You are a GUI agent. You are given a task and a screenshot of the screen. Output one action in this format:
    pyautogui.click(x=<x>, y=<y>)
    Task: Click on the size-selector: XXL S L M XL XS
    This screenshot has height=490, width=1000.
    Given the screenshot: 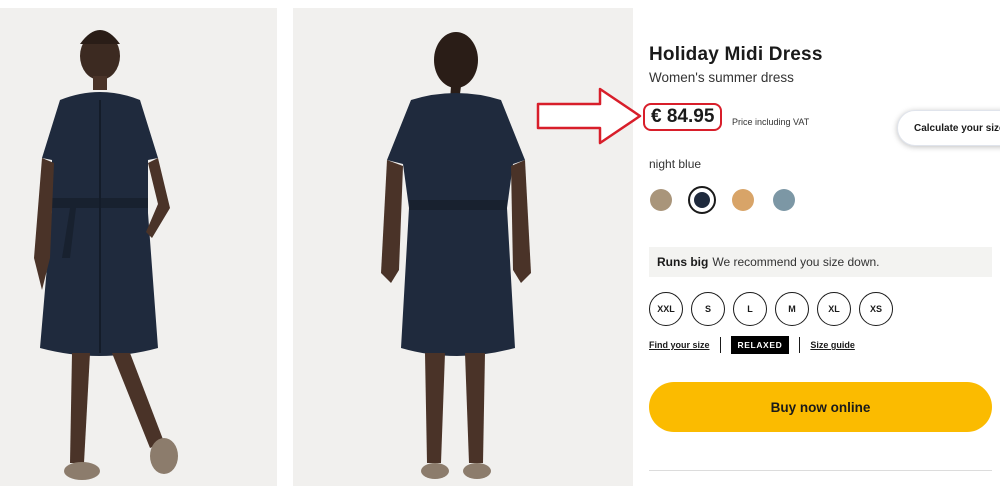 What is the action you would take?
    pyautogui.click(x=775, y=309)
    